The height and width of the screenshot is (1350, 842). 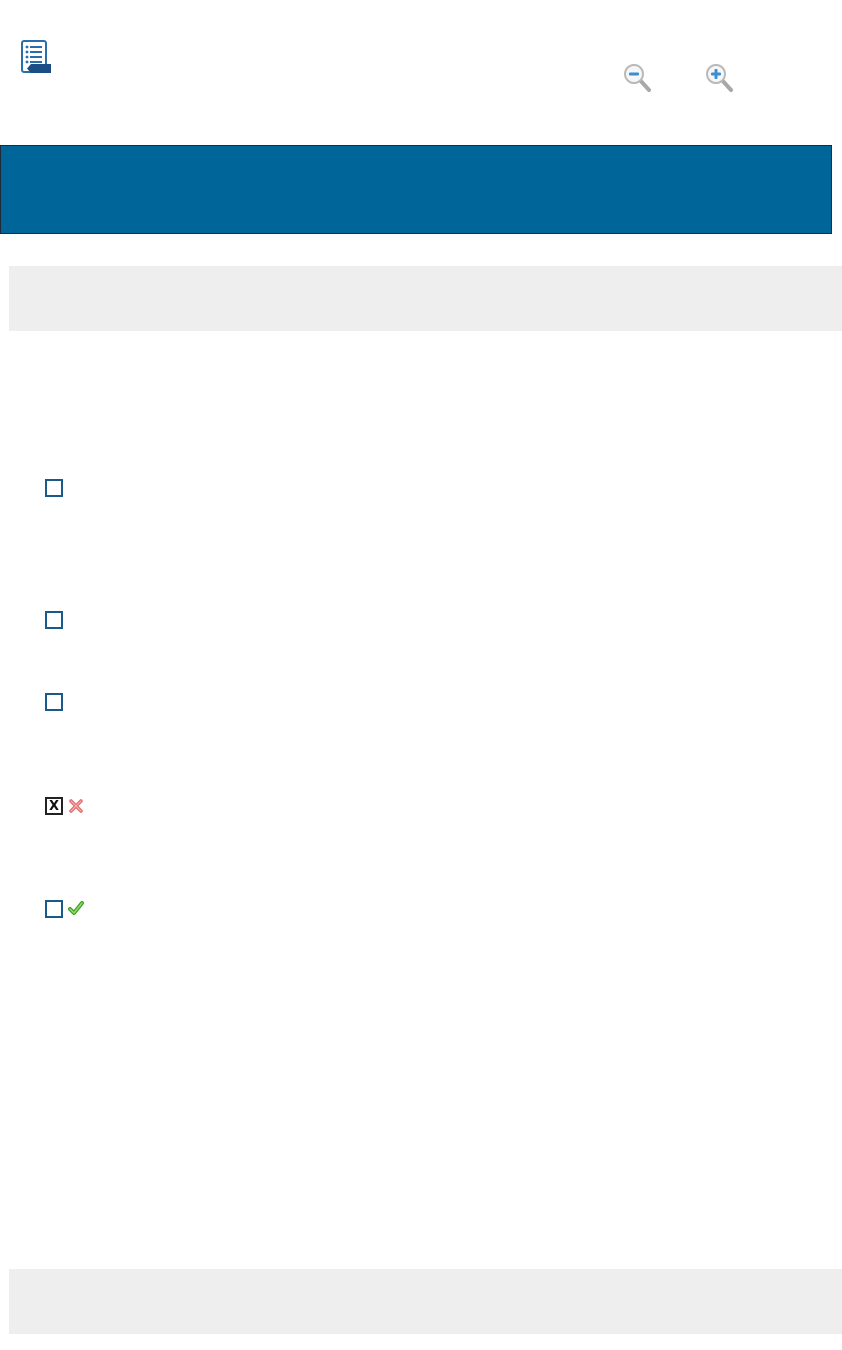 What do you see at coordinates (36, 58) in the screenshot?
I see `document-list-icon` at bounding box center [36, 58].